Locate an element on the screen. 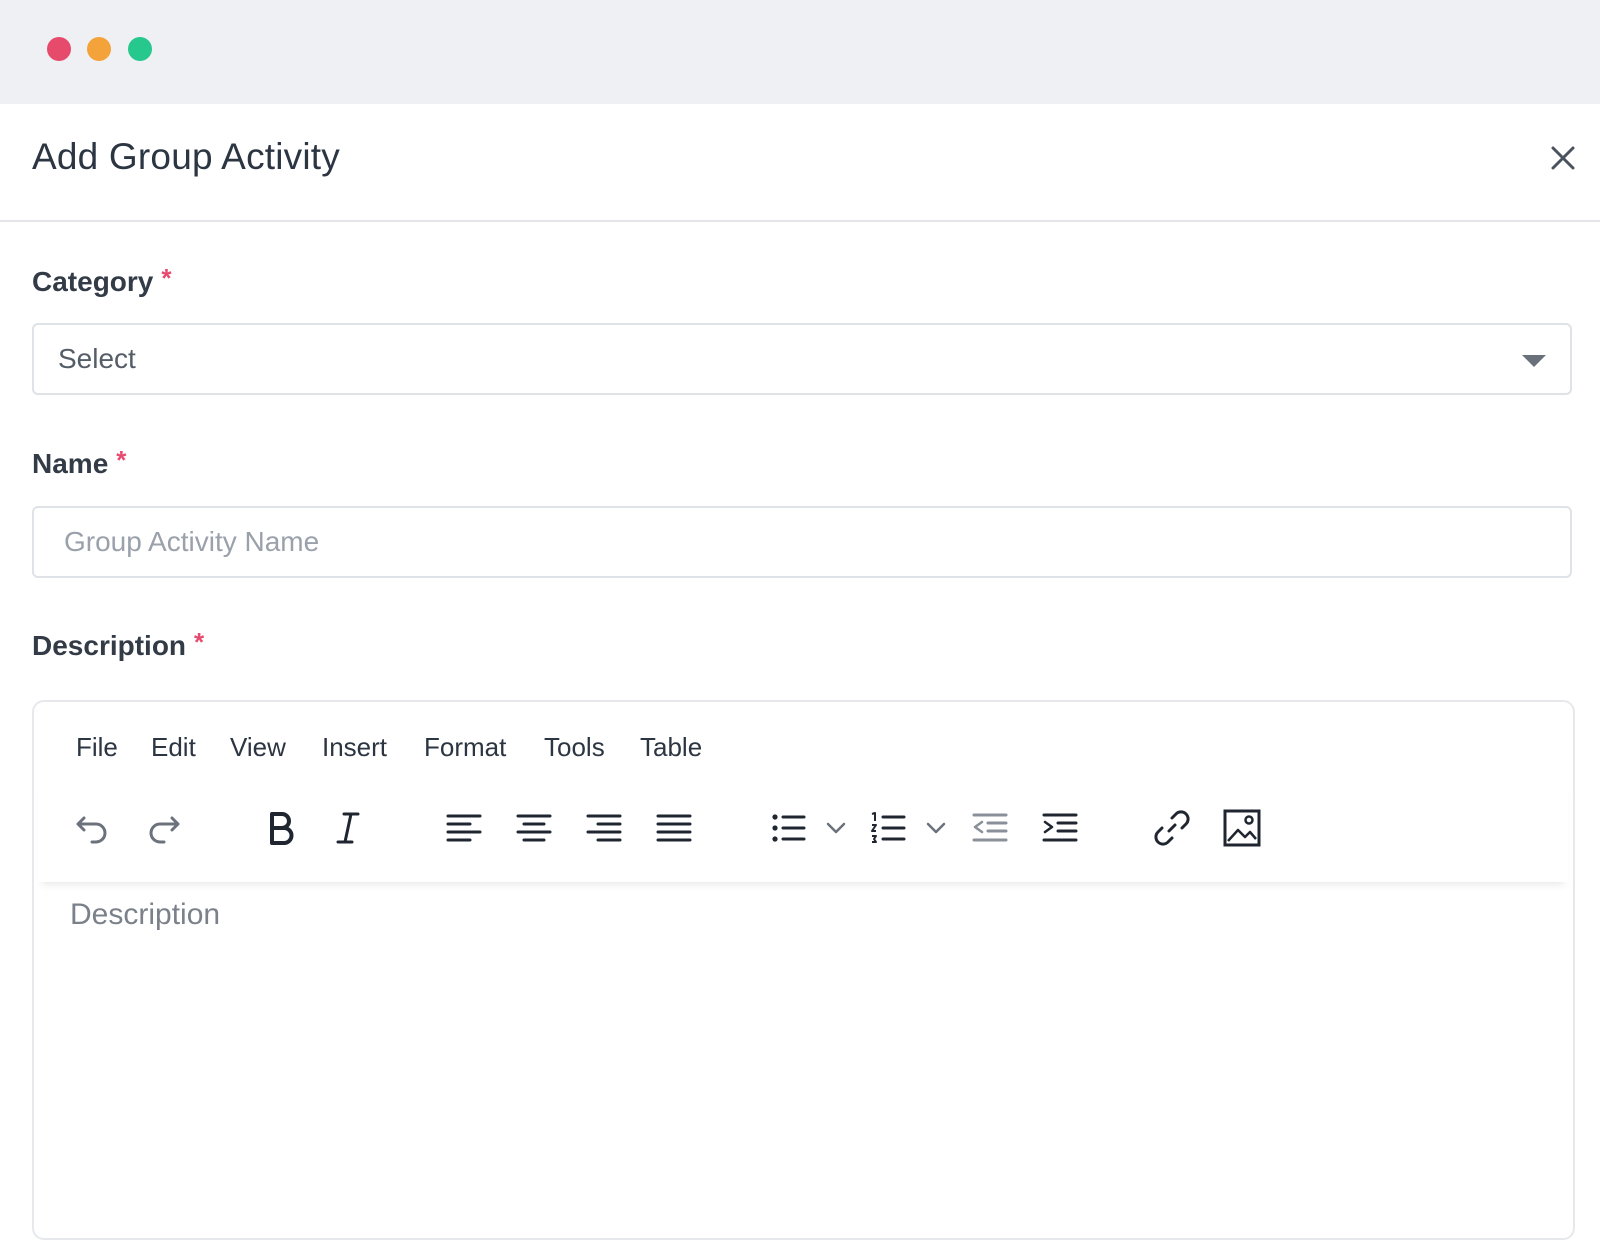 The height and width of the screenshot is (1240, 1600). indent-icon is located at coordinates (1060, 827).